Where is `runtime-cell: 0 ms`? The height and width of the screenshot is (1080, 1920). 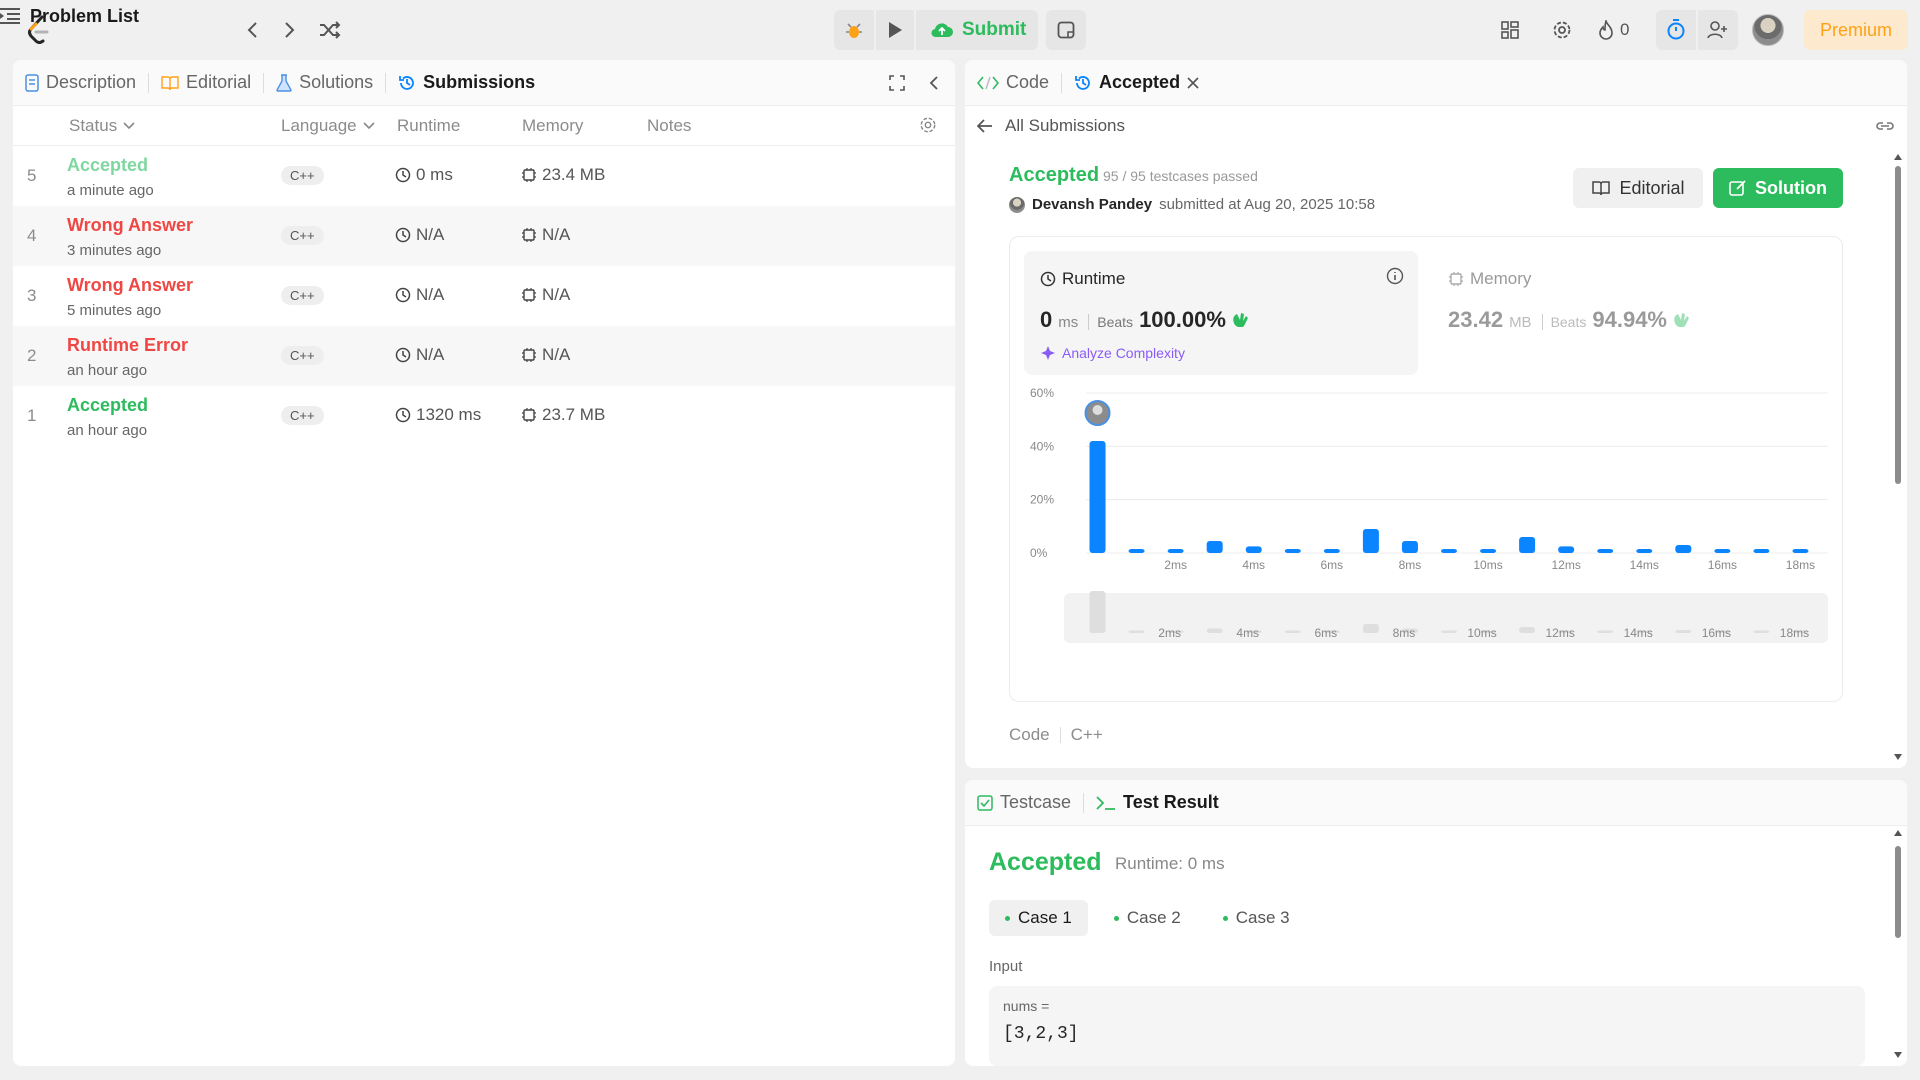 runtime-cell: 0 ms is located at coordinates (424, 175).